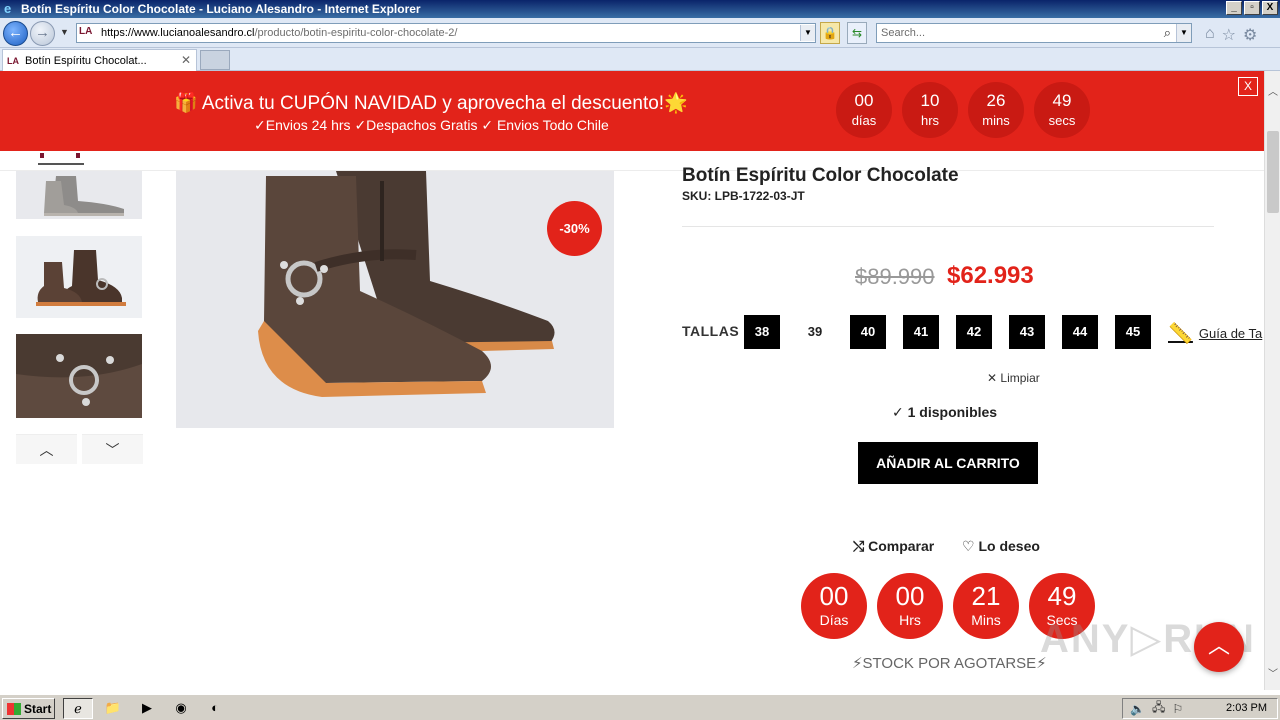 Image resolution: width=1280 pixels, height=720 pixels. Describe the element at coordinates (1272, 380) in the screenshot. I see `page-scrollbar: ︿ ﹀` at that location.